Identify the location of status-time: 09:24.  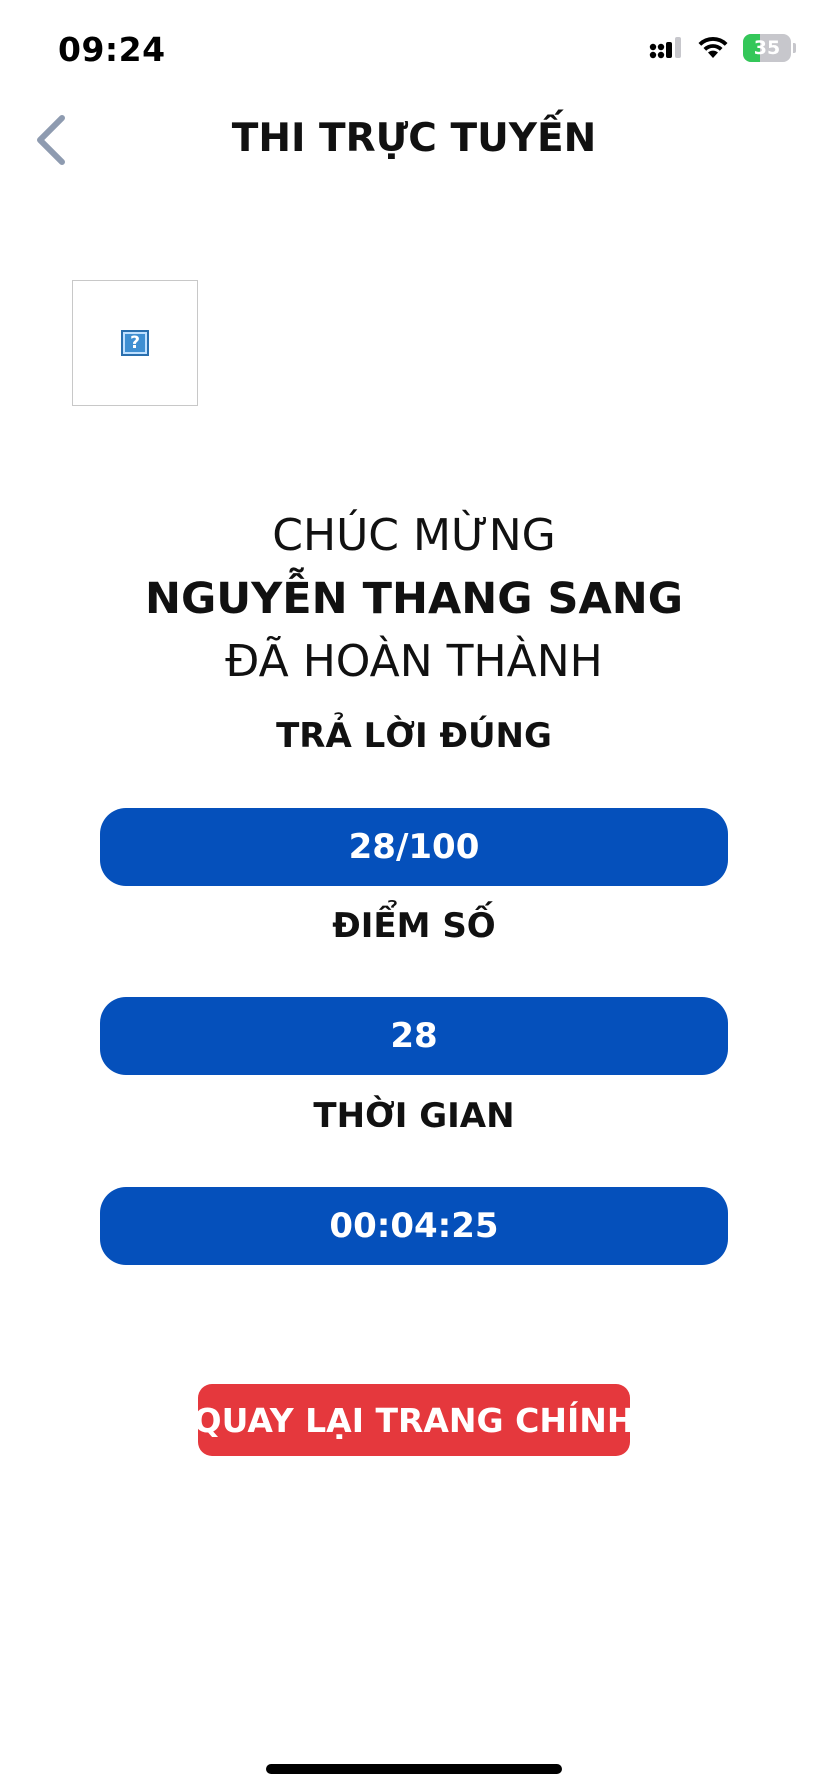
(112, 49).